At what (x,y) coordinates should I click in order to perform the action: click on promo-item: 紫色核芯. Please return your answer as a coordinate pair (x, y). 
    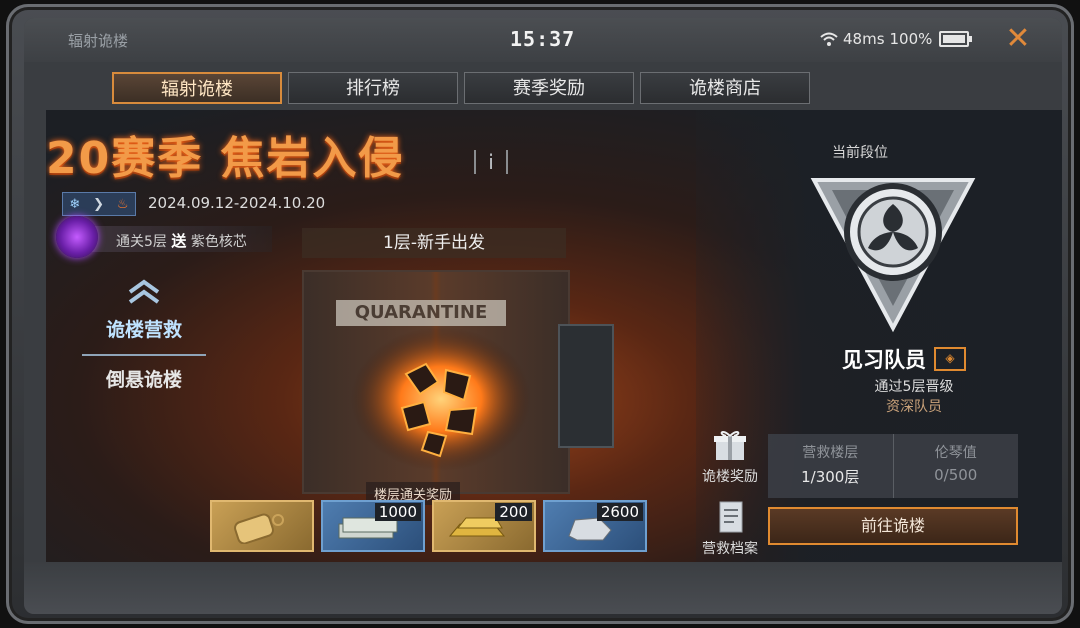
    Looking at the image, I should click on (218, 242).